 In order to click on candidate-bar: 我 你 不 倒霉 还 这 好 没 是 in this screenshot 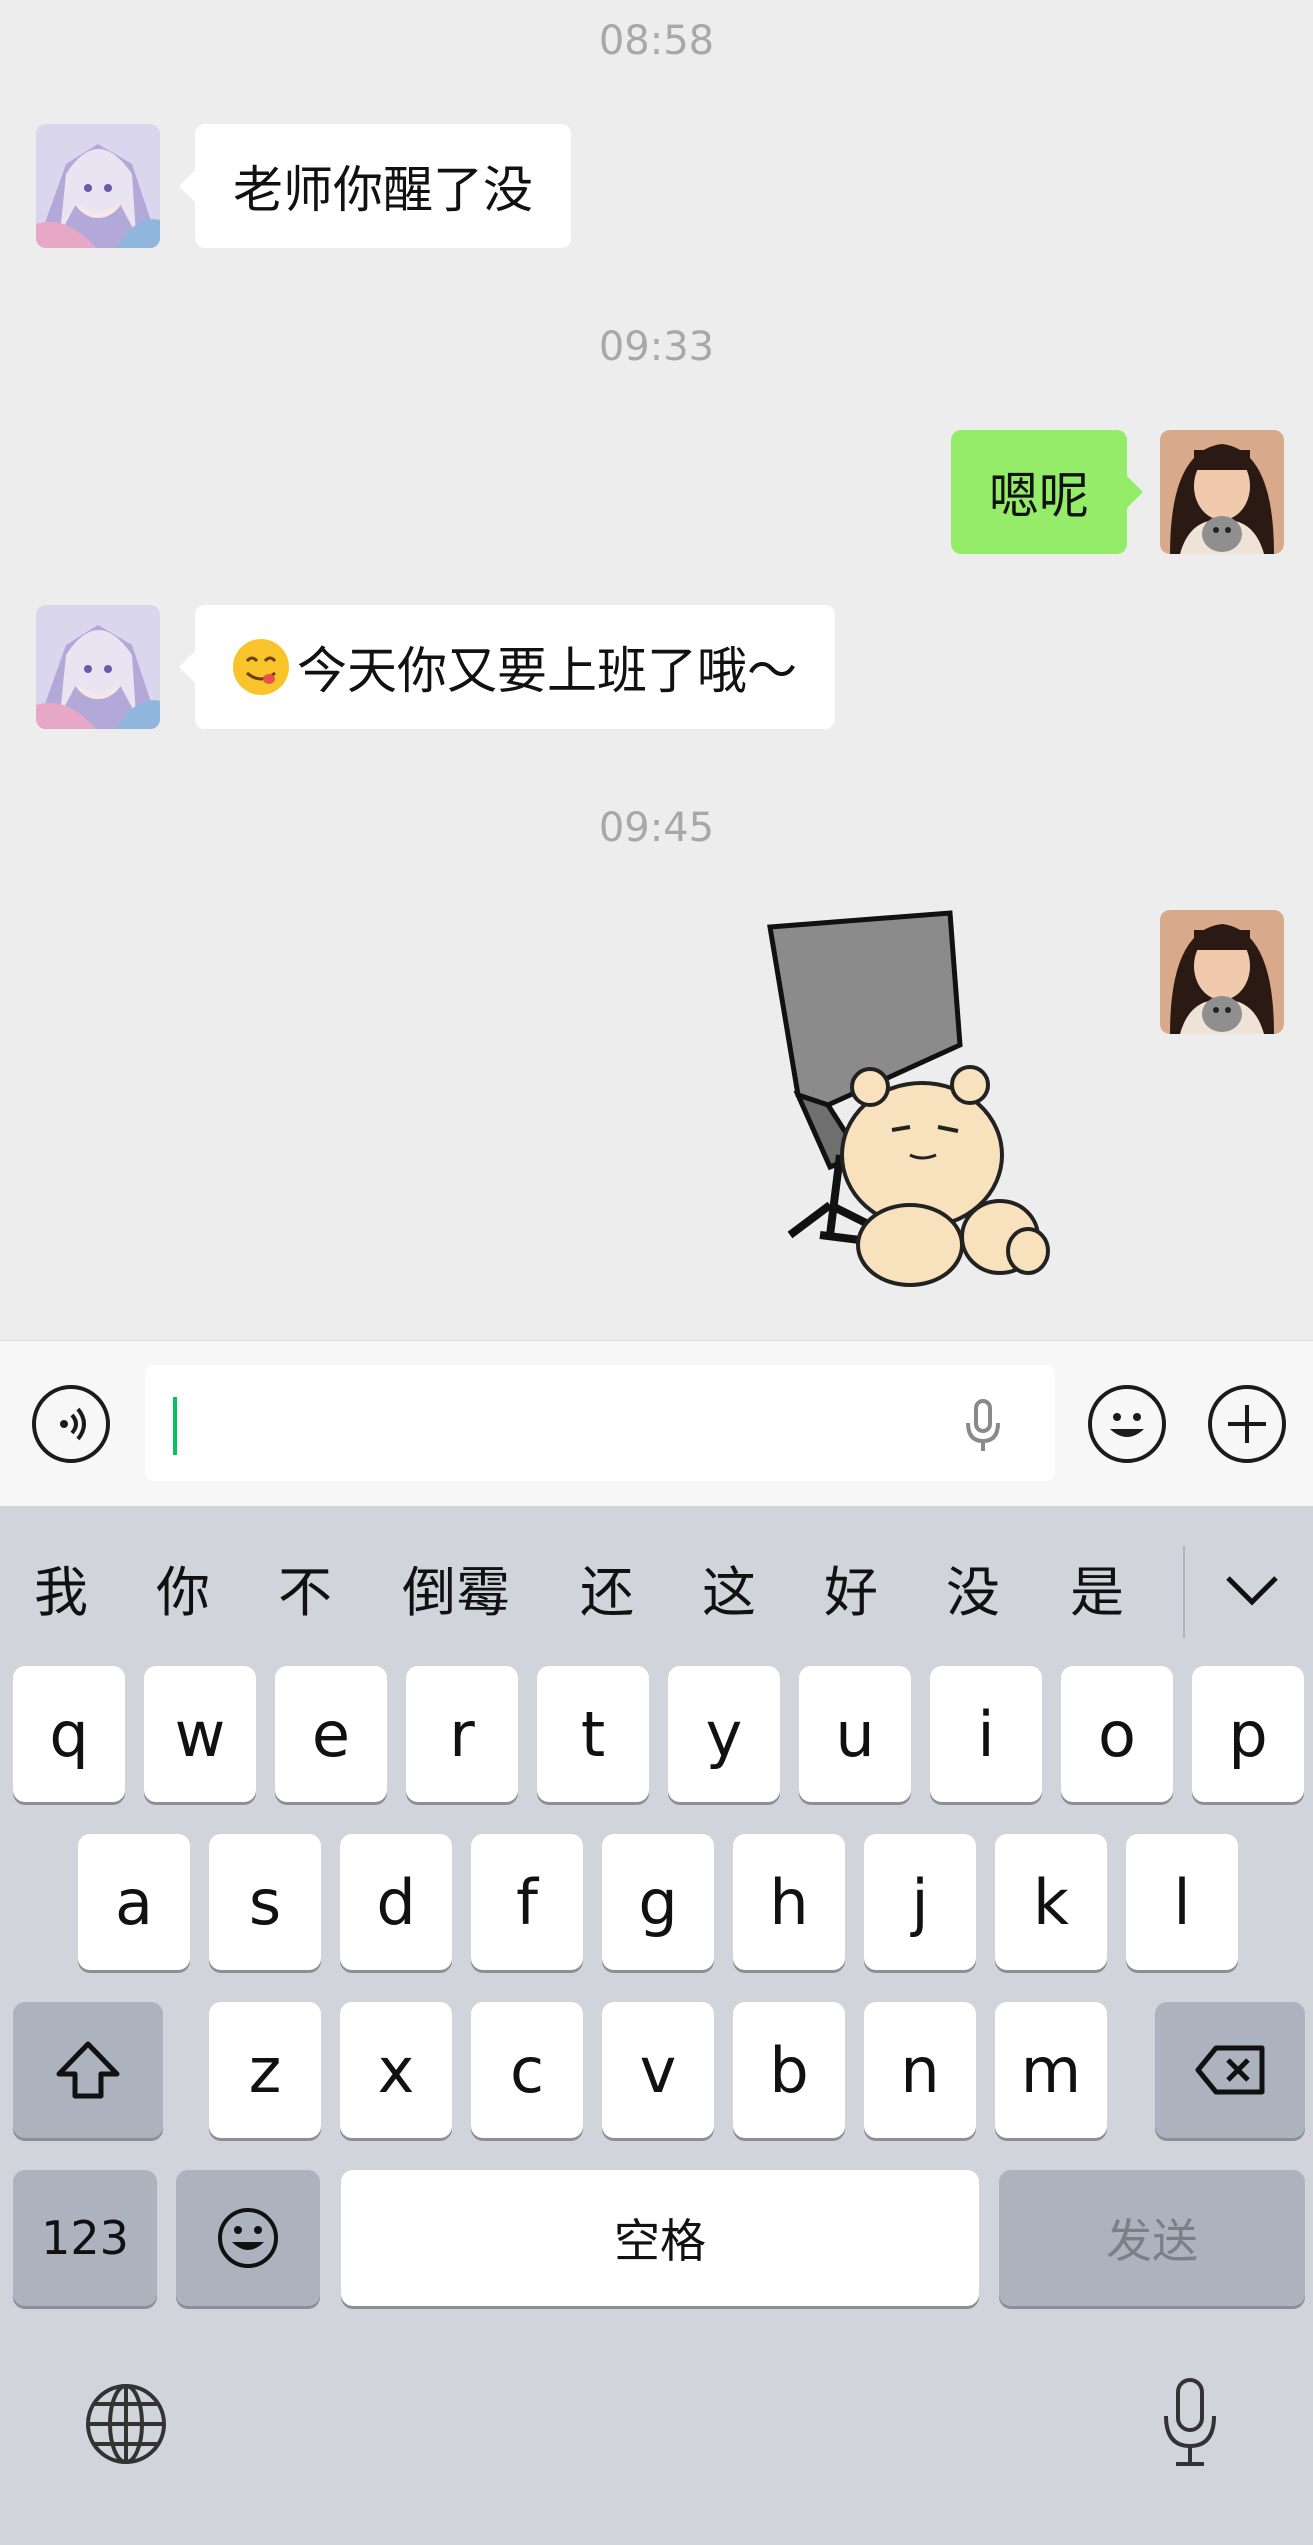, I will do `click(656, 1581)`.